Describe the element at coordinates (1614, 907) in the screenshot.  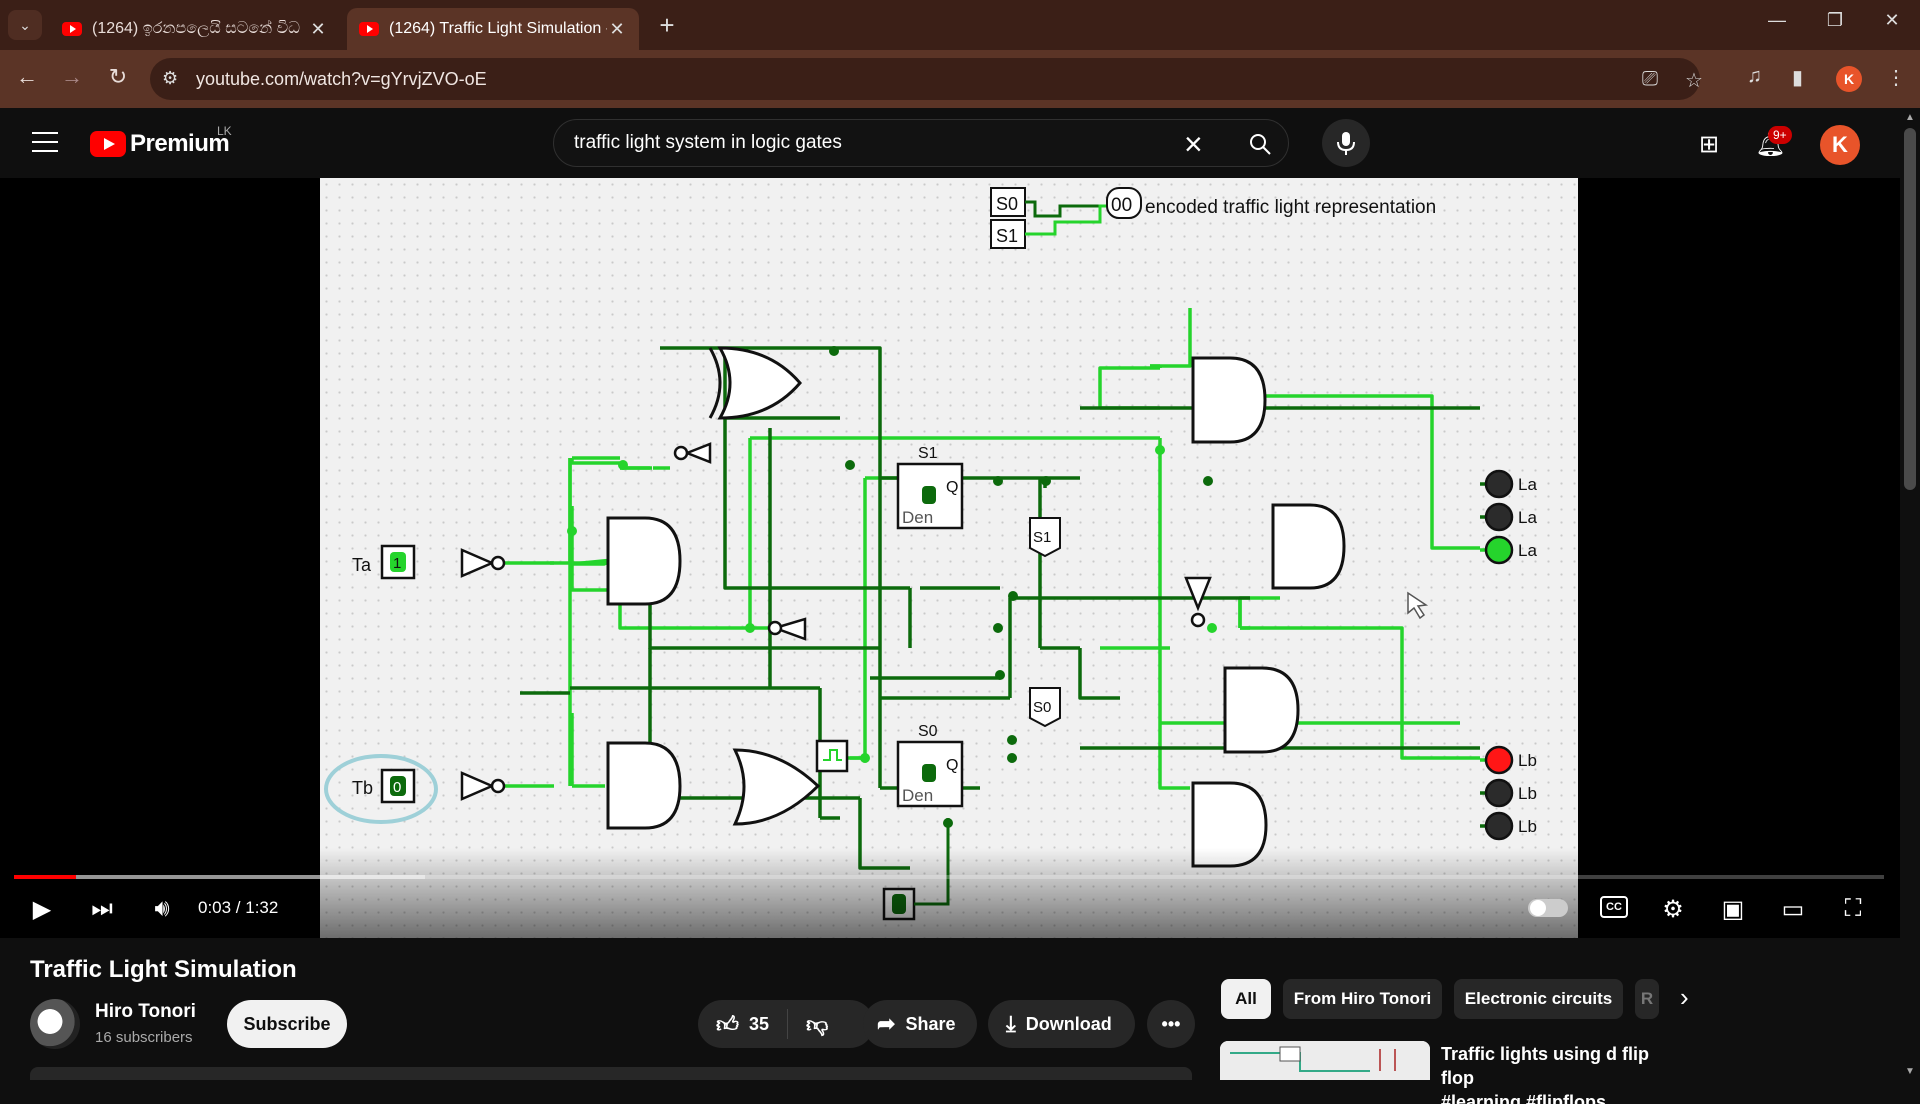
I see `captions-icon: CC` at that location.